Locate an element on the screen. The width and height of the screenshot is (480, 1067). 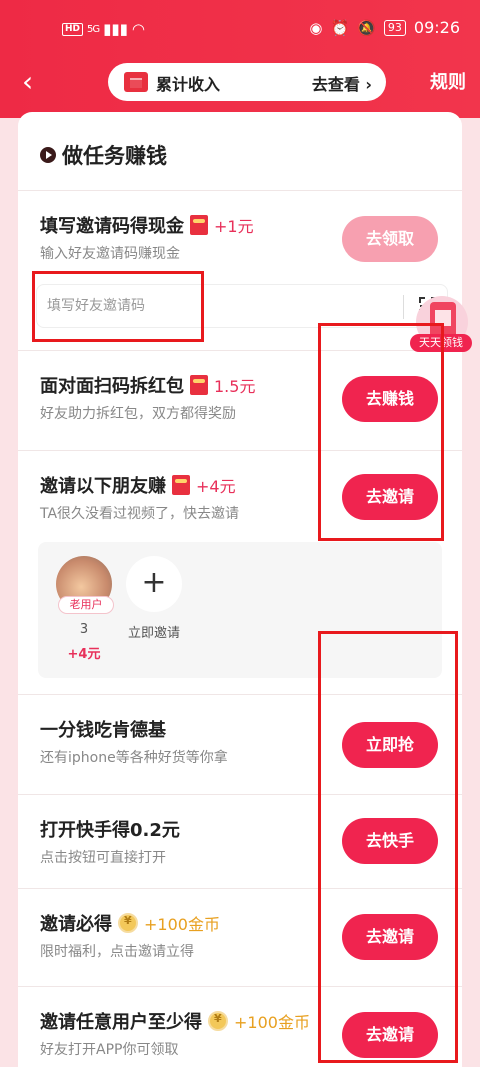
earnings-pill: 累计收入 去查看 › is located at coordinates (247, 82).